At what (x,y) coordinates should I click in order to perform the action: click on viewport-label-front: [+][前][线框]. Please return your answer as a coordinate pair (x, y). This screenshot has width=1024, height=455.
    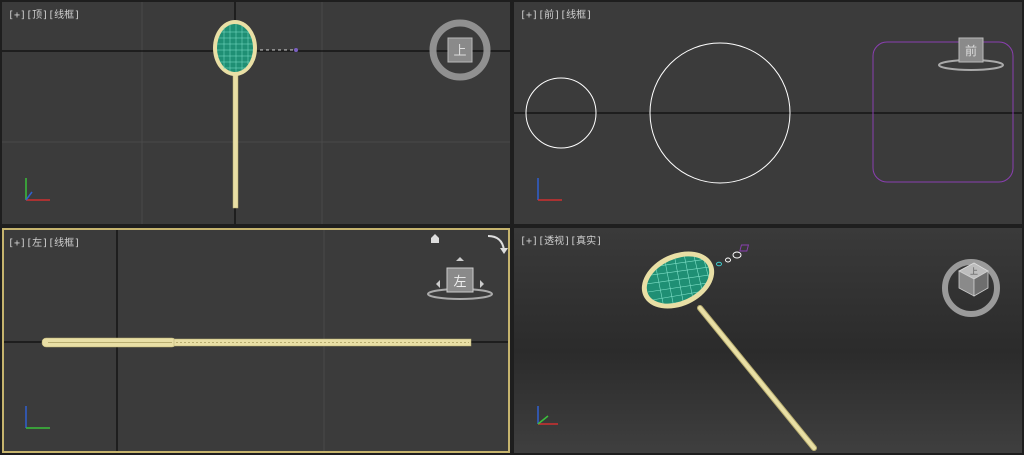
    Looking at the image, I should click on (556, 13).